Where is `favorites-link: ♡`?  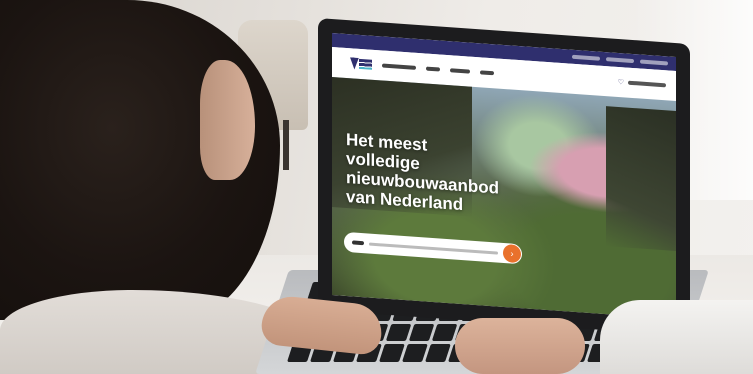
favorites-link: ♡ is located at coordinates (642, 83).